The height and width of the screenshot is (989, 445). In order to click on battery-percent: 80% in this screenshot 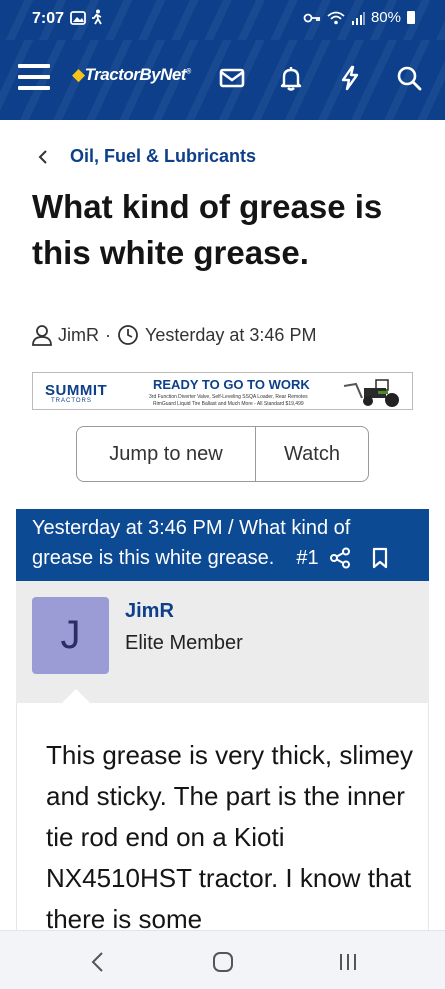, I will do `click(385, 17)`.